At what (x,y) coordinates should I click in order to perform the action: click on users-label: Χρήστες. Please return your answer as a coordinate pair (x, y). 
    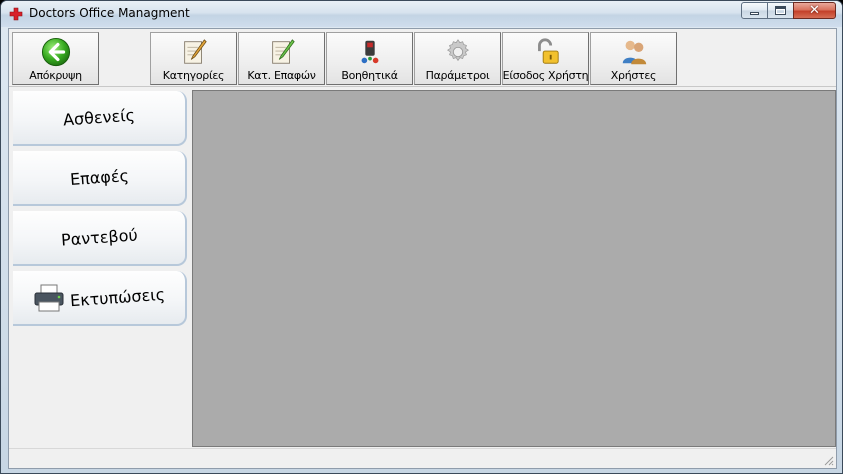
    Looking at the image, I should click on (633, 75).